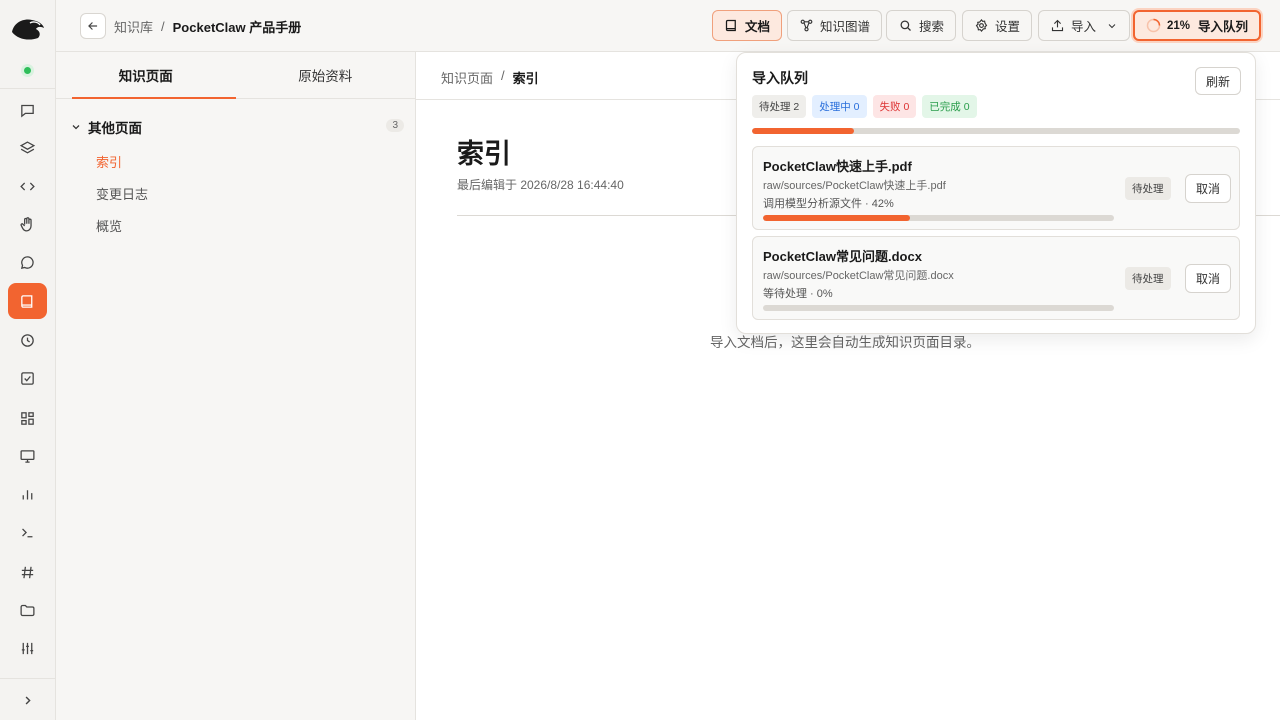 This screenshot has width=1280, height=720. What do you see at coordinates (27, 610) in the screenshot?
I see `folder-icon` at bounding box center [27, 610].